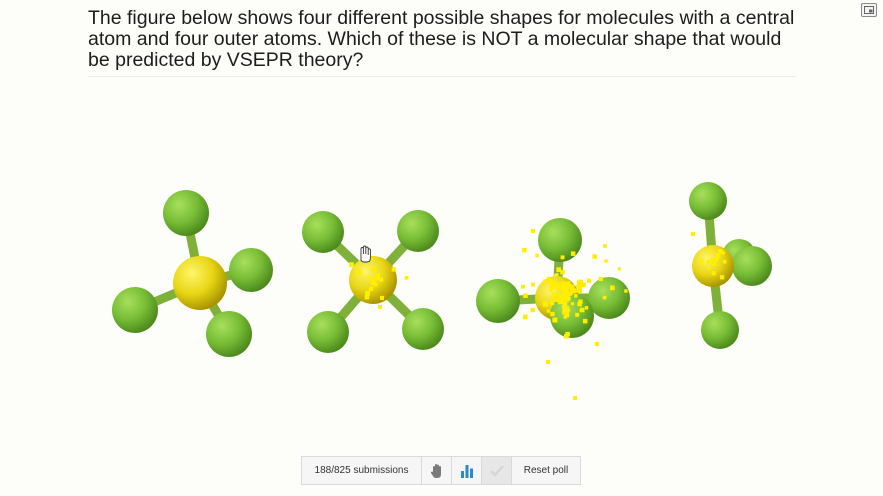 Image resolution: width=883 pixels, height=496 pixels. I want to click on reset-poll-button: Reset poll, so click(546, 470).